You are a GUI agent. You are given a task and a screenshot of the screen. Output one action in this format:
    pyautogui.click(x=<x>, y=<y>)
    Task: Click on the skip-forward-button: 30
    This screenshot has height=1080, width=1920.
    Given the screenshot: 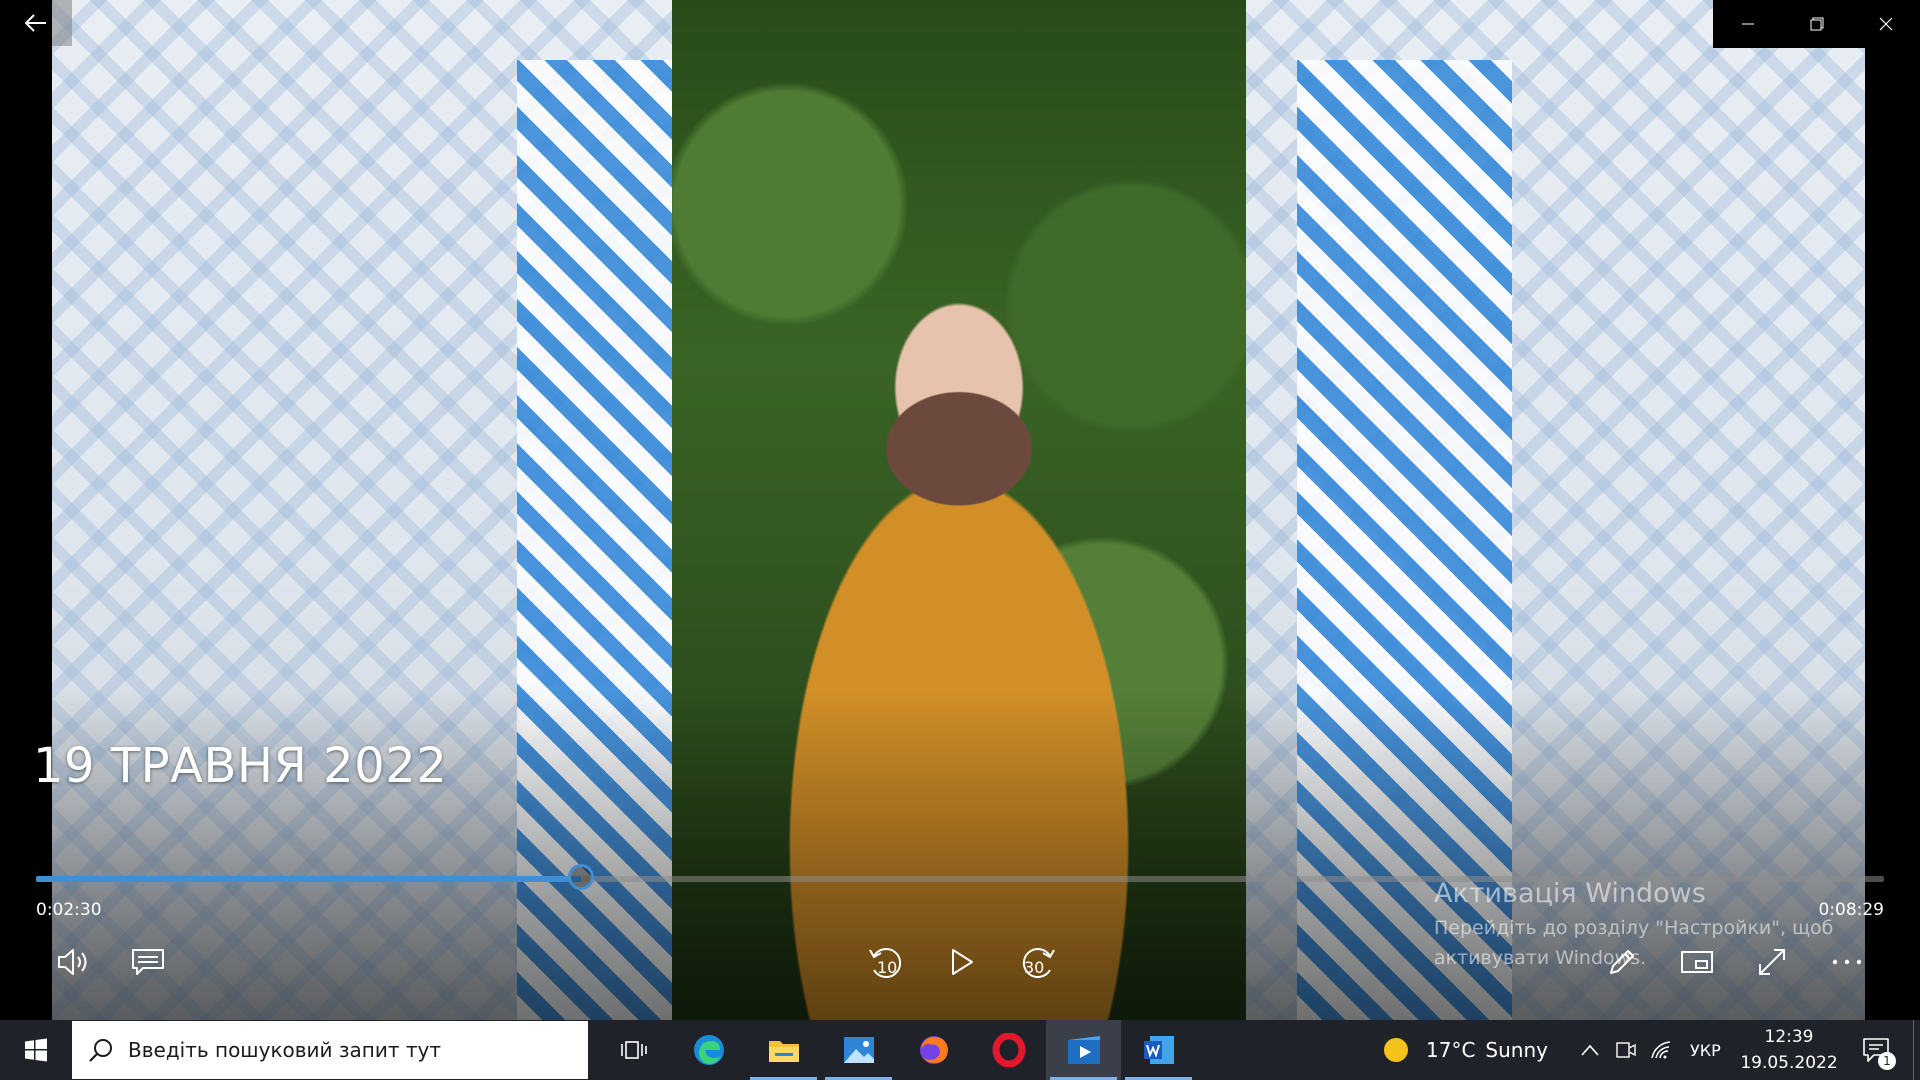 What is the action you would take?
    pyautogui.click(x=1038, y=962)
    